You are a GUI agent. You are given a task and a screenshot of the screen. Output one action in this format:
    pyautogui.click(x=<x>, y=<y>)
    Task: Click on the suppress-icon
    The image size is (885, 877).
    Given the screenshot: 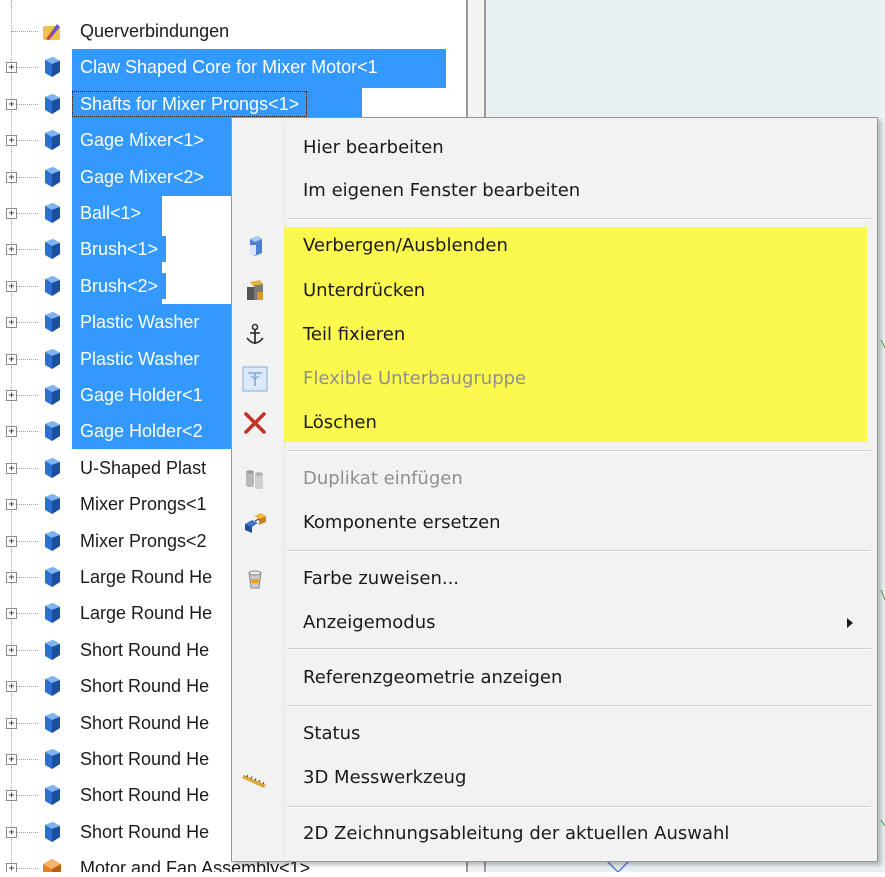 What is the action you would take?
    pyautogui.click(x=255, y=291)
    